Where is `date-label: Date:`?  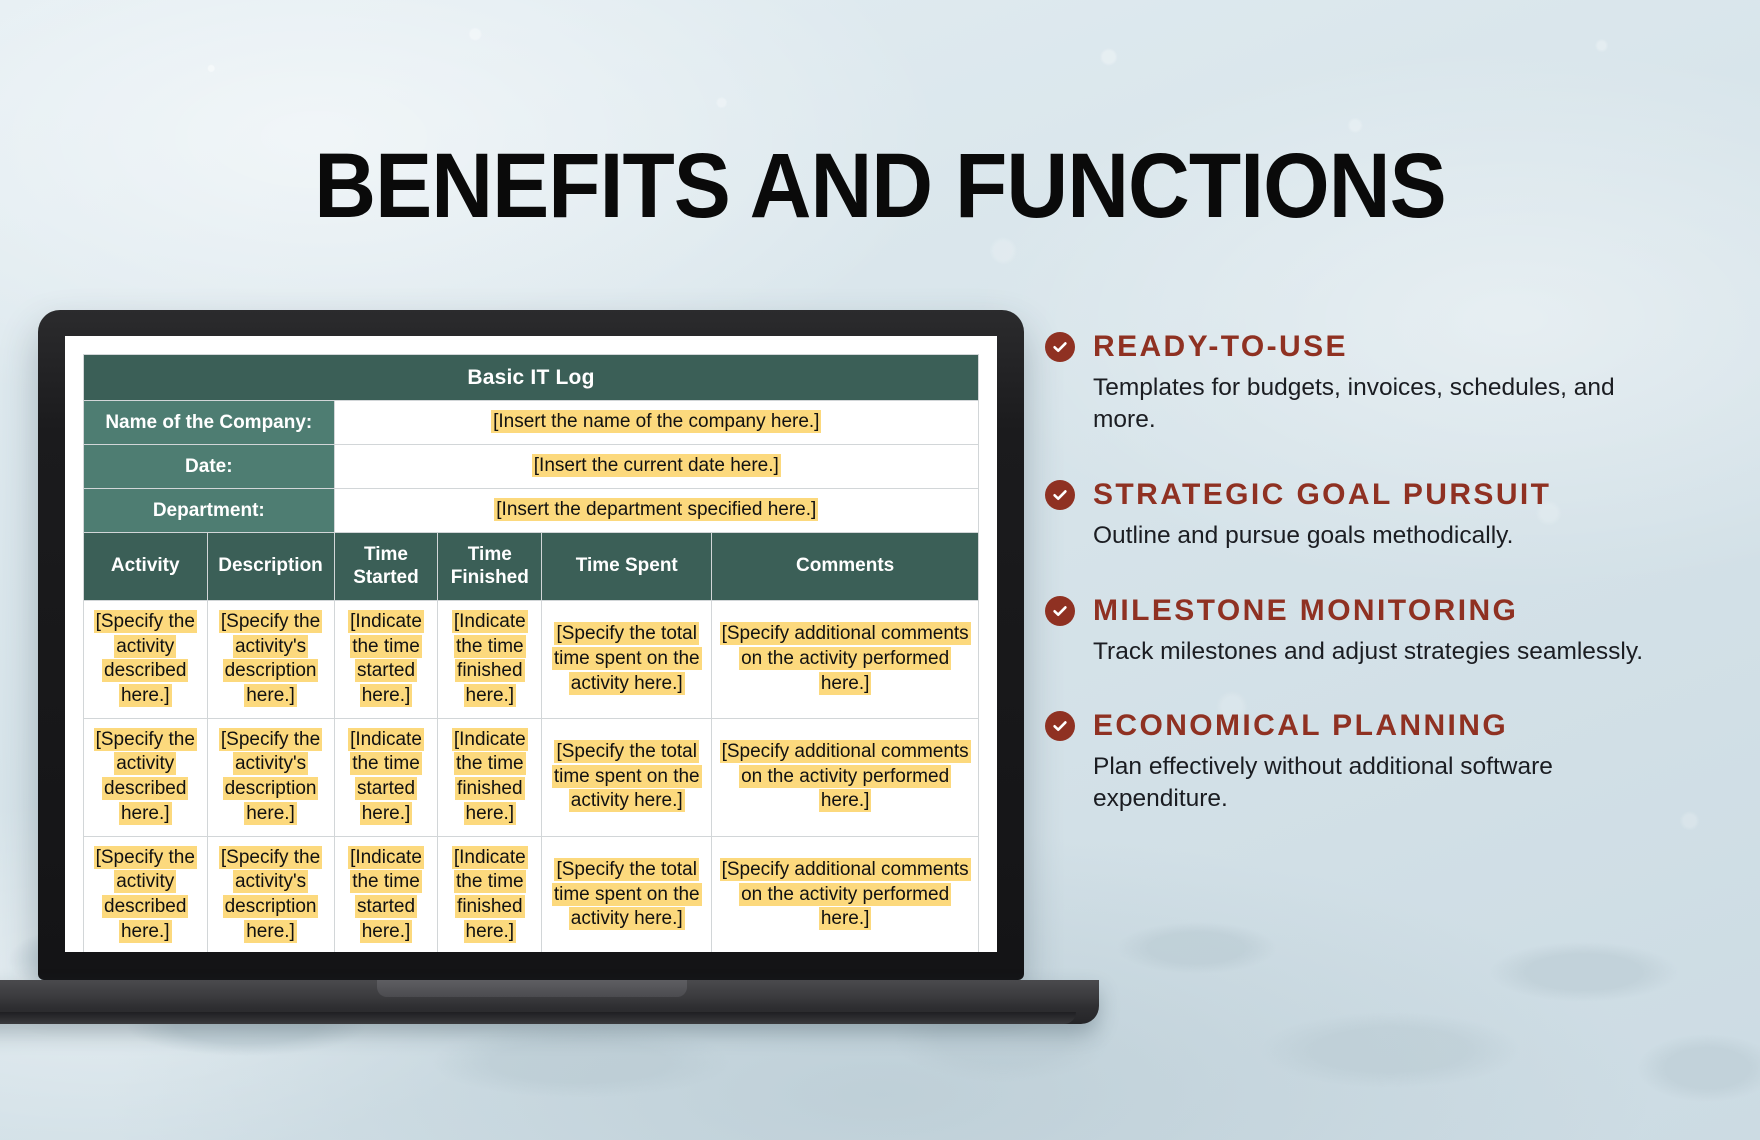
date-label: Date: is located at coordinates (209, 466).